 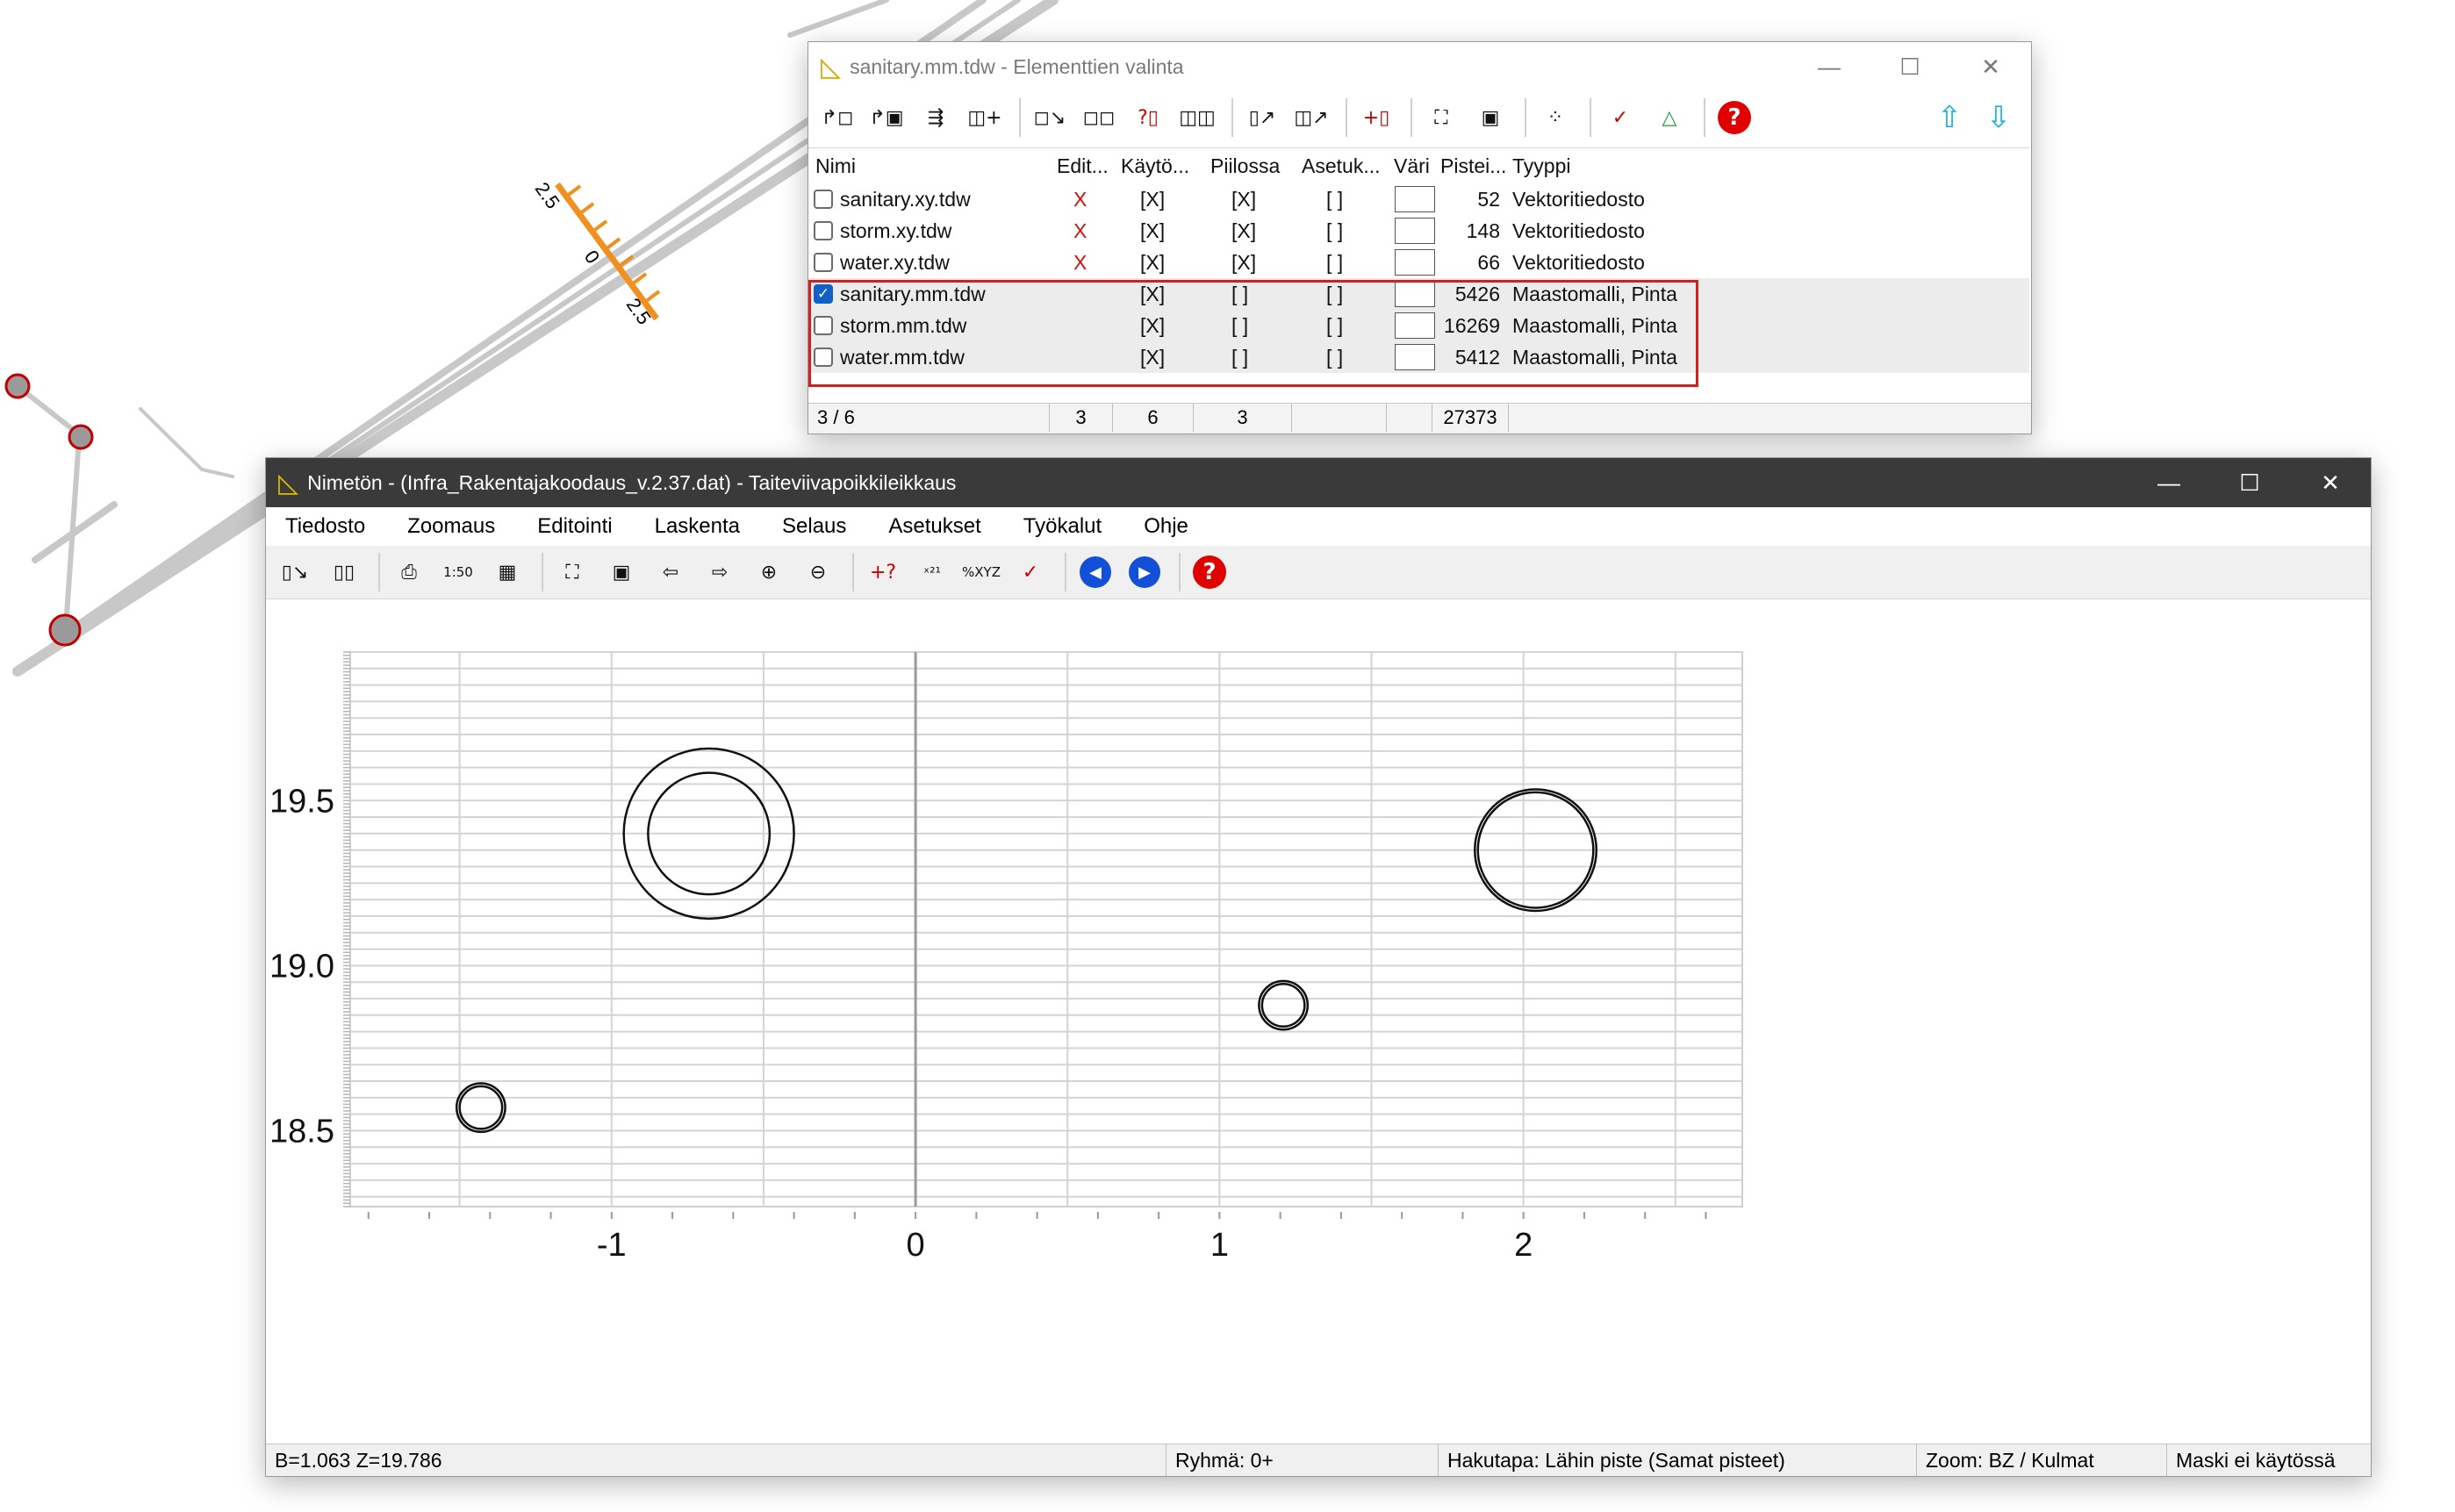 I want to click on row-type: Vektoritiedosto, so click(x=1578, y=199).